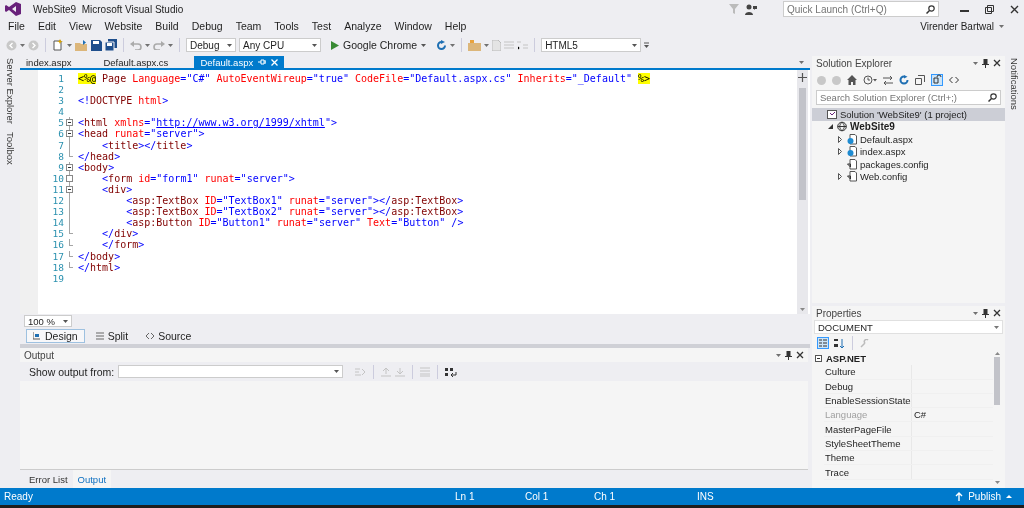 This screenshot has width=1024, height=508. Describe the element at coordinates (870, 80) in the screenshot. I see `history-icon` at that location.